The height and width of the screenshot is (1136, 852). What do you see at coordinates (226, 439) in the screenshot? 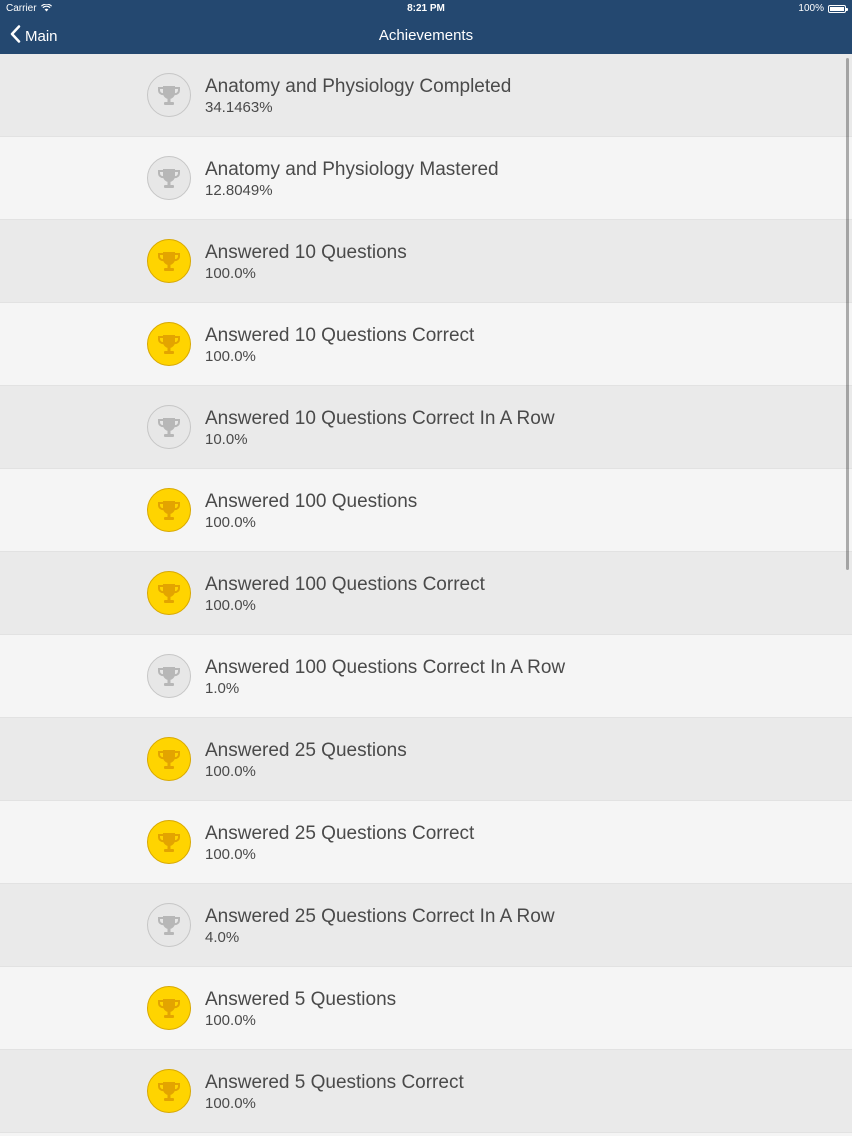
I see `achievement-percent: 10.0%` at bounding box center [226, 439].